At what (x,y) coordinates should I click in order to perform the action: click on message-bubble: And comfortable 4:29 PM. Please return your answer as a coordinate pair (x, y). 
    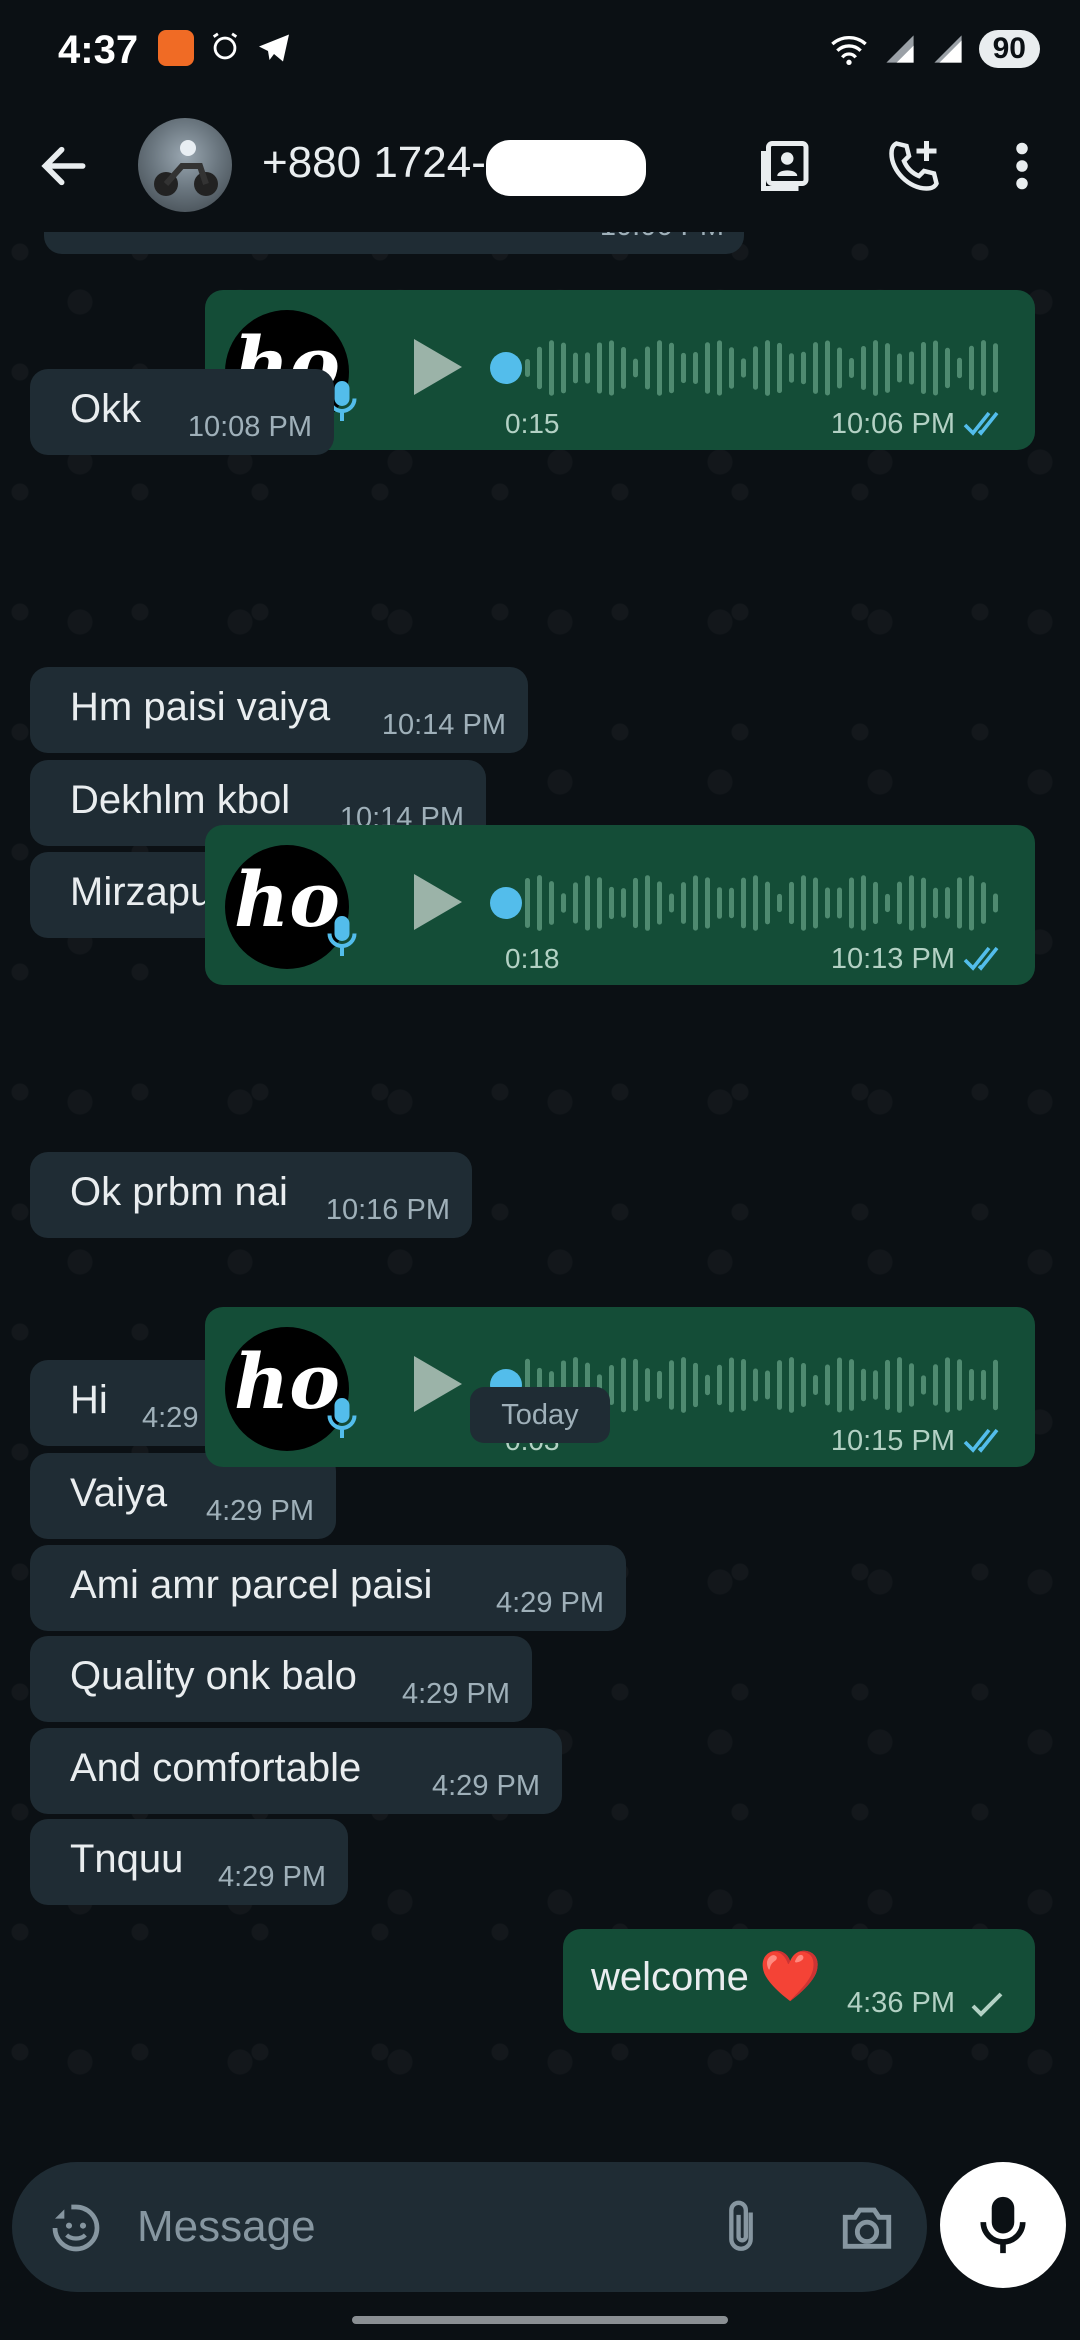
    Looking at the image, I should click on (296, 1770).